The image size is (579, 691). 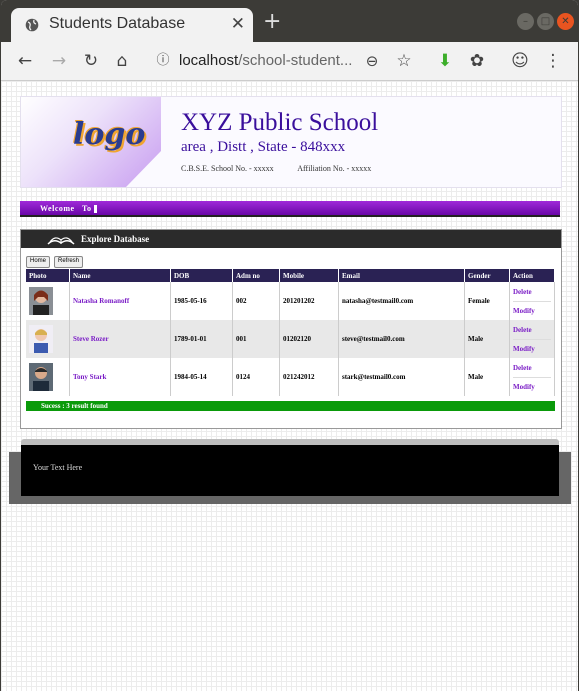 I want to click on footer: Your Text Here, so click(x=290, y=467).